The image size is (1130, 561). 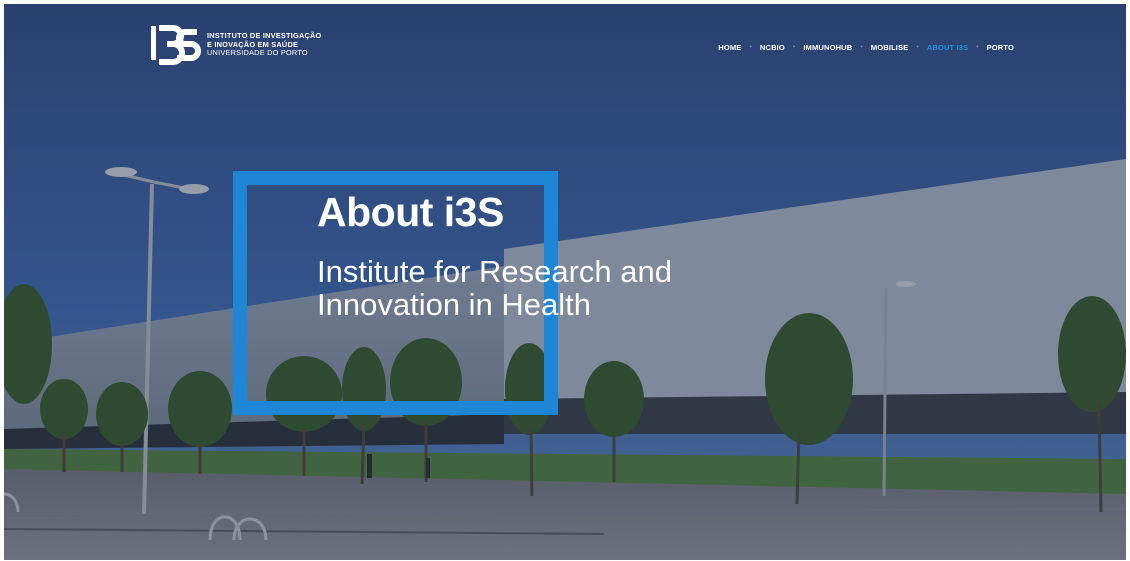 I want to click on subtitle-line-1: Institute for Research and, so click(x=494, y=271).